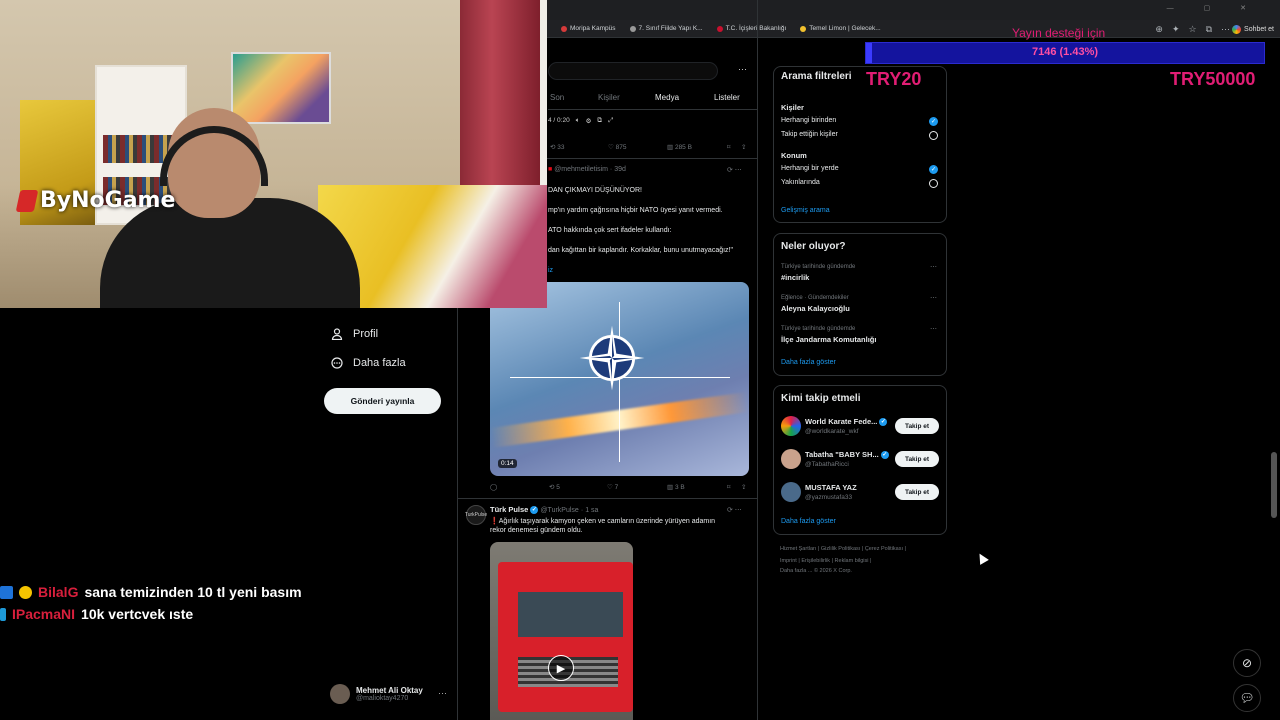 Image resolution: width=1280 pixels, height=720 pixels. Describe the element at coordinates (610, 121) in the screenshot. I see `fullscreen-icon: ⤢` at that location.